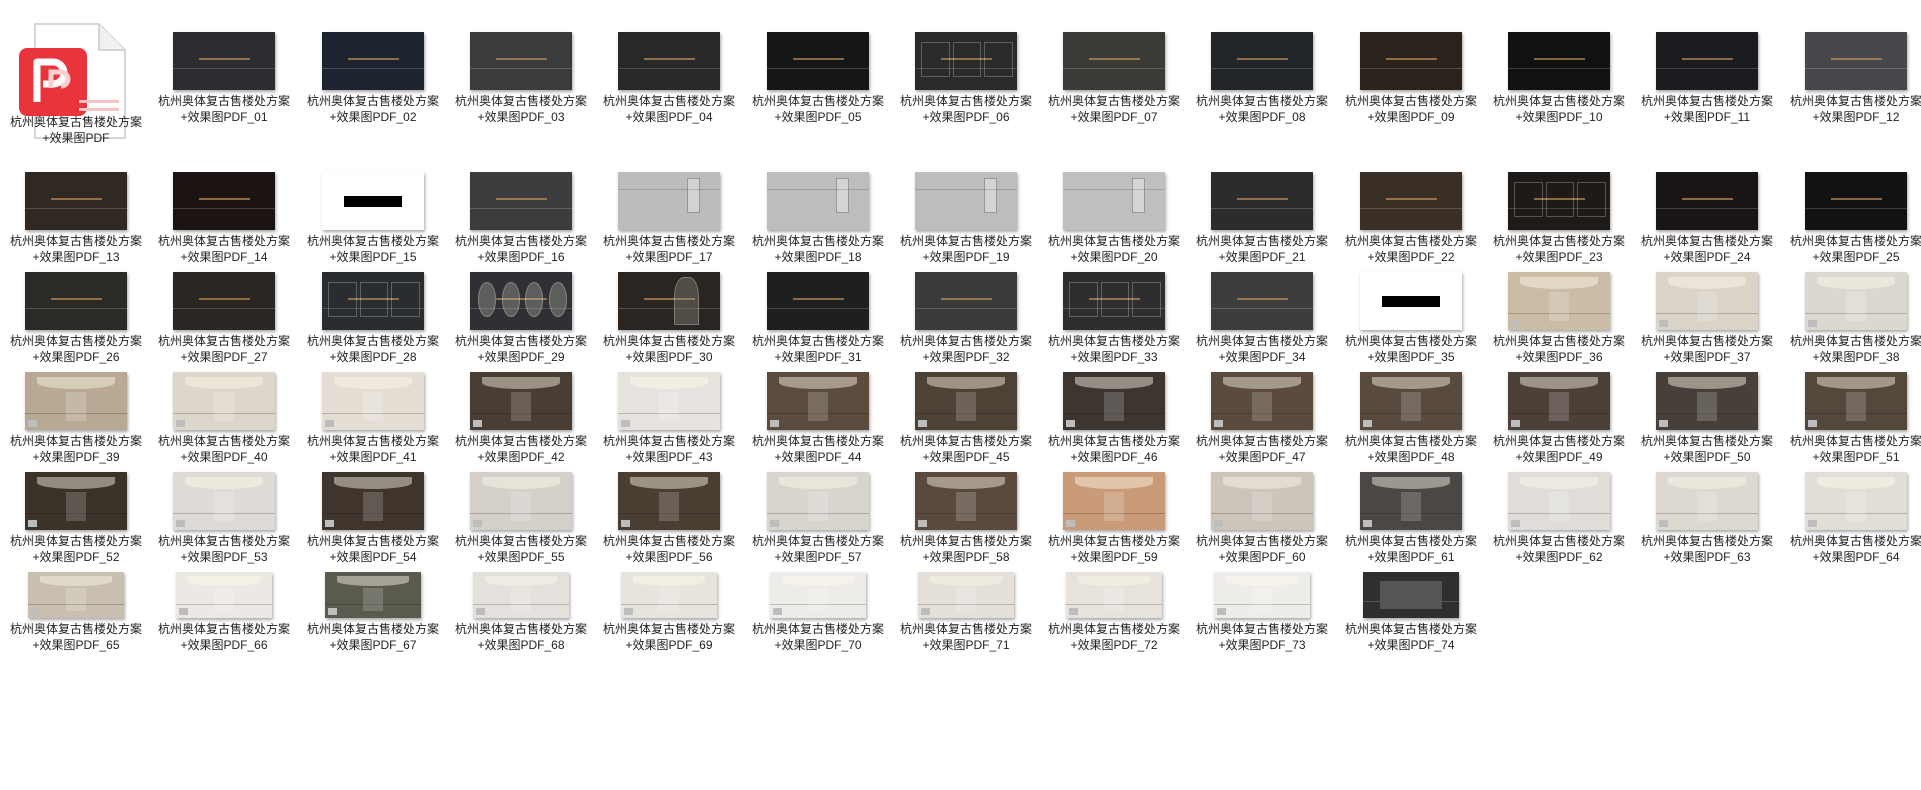 This screenshot has width=1921, height=790. Describe the element at coordinates (1261, 637) in the screenshot. I see `file-name: 杭州奥体复古售楼处方案+效果图PDF_73` at that location.